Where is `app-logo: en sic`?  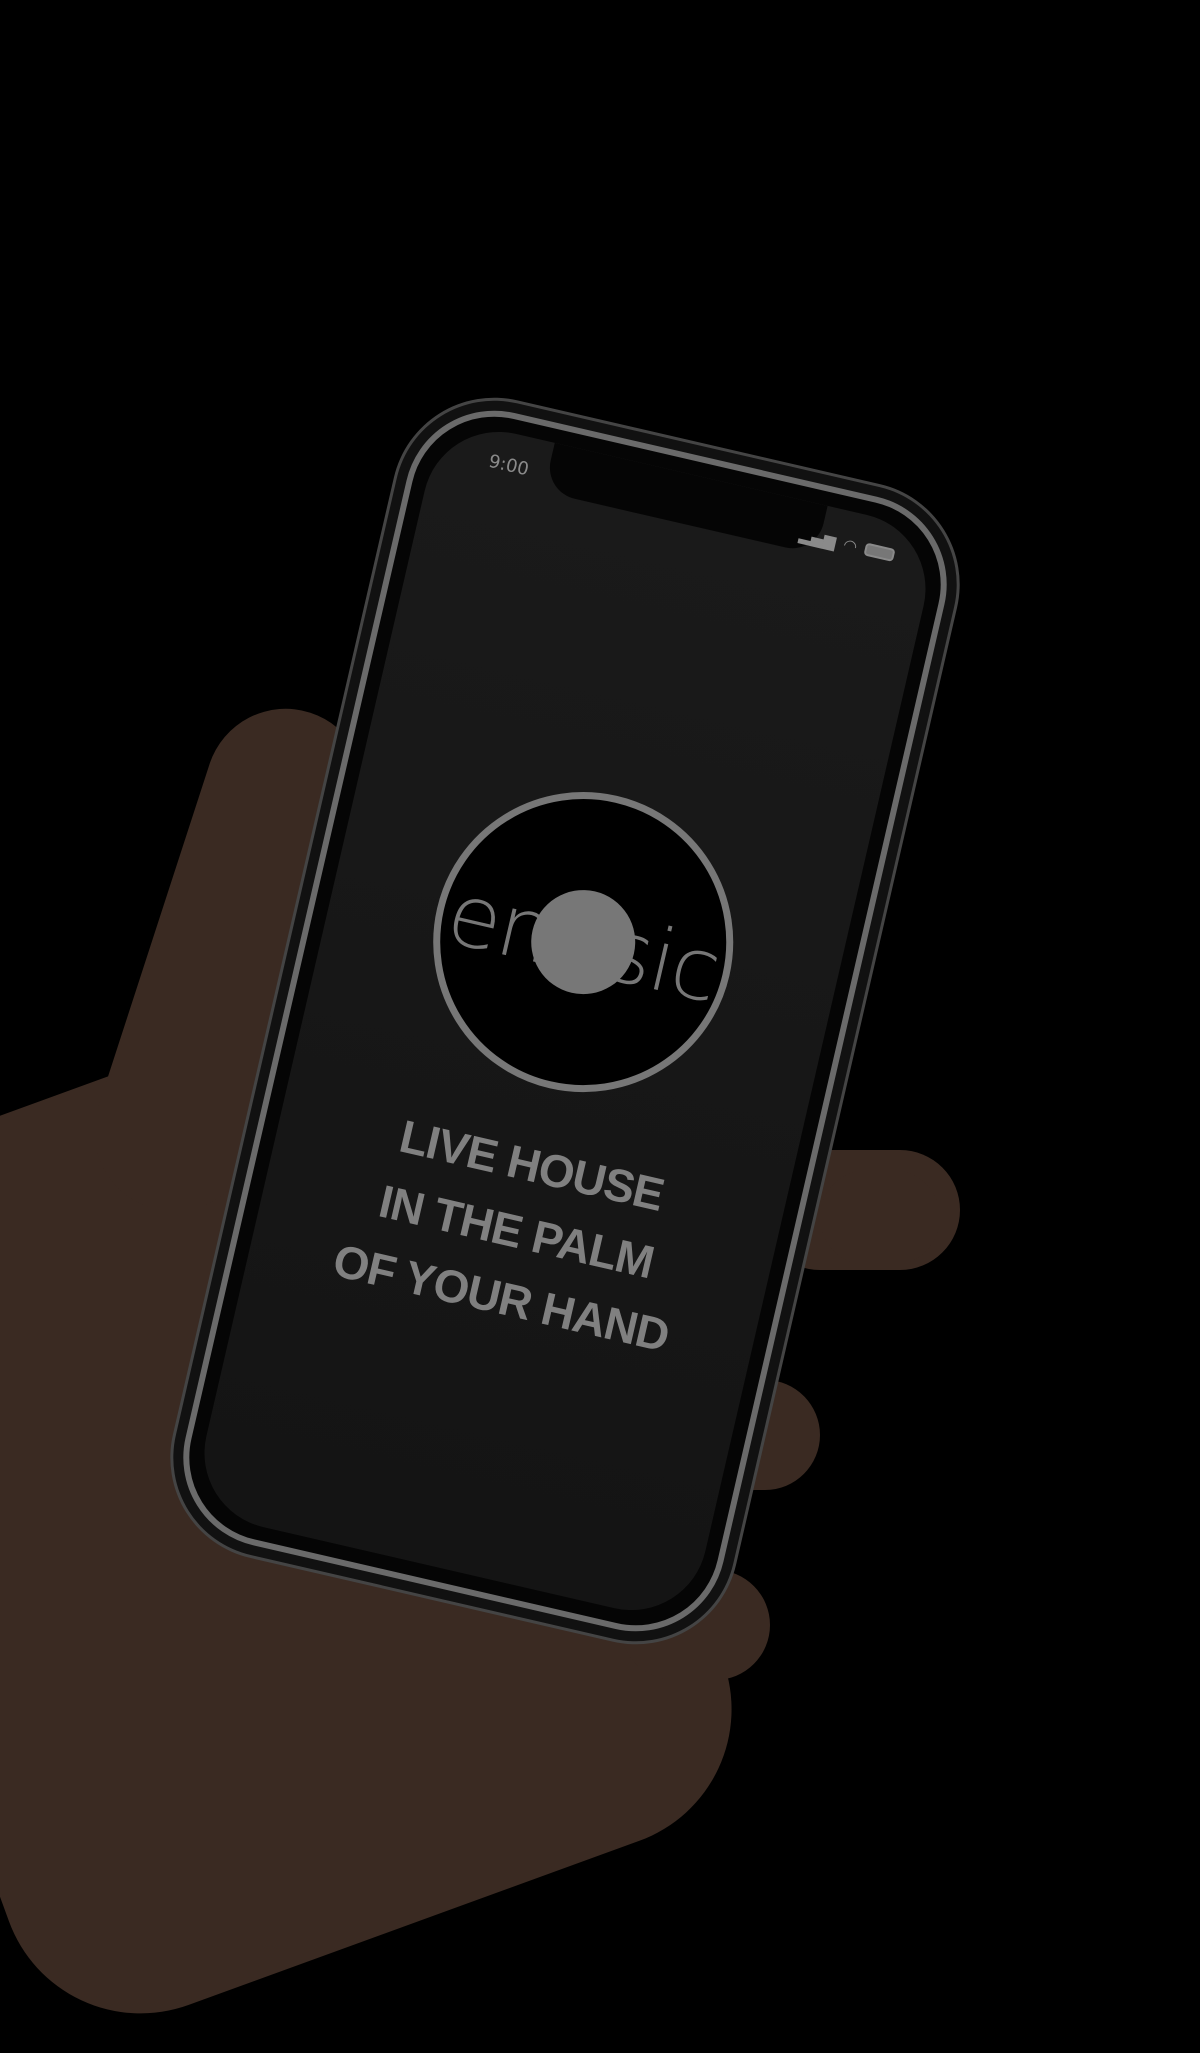
app-logo: en sic is located at coordinates (583, 942).